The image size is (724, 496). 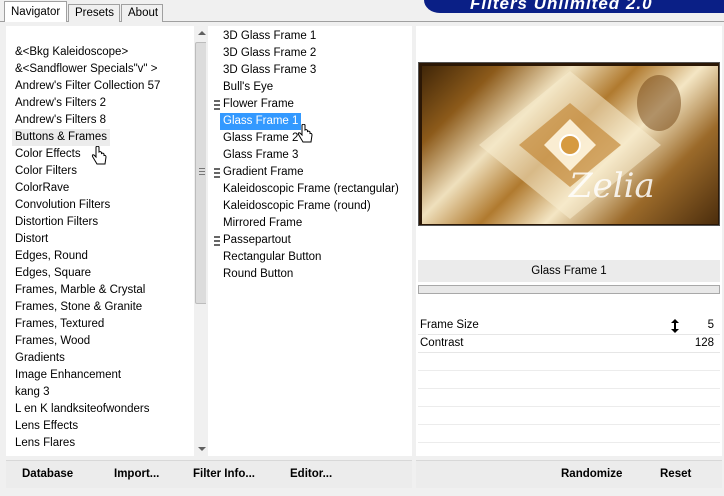 I want to click on randomize-button: Randomize, so click(x=591, y=474).